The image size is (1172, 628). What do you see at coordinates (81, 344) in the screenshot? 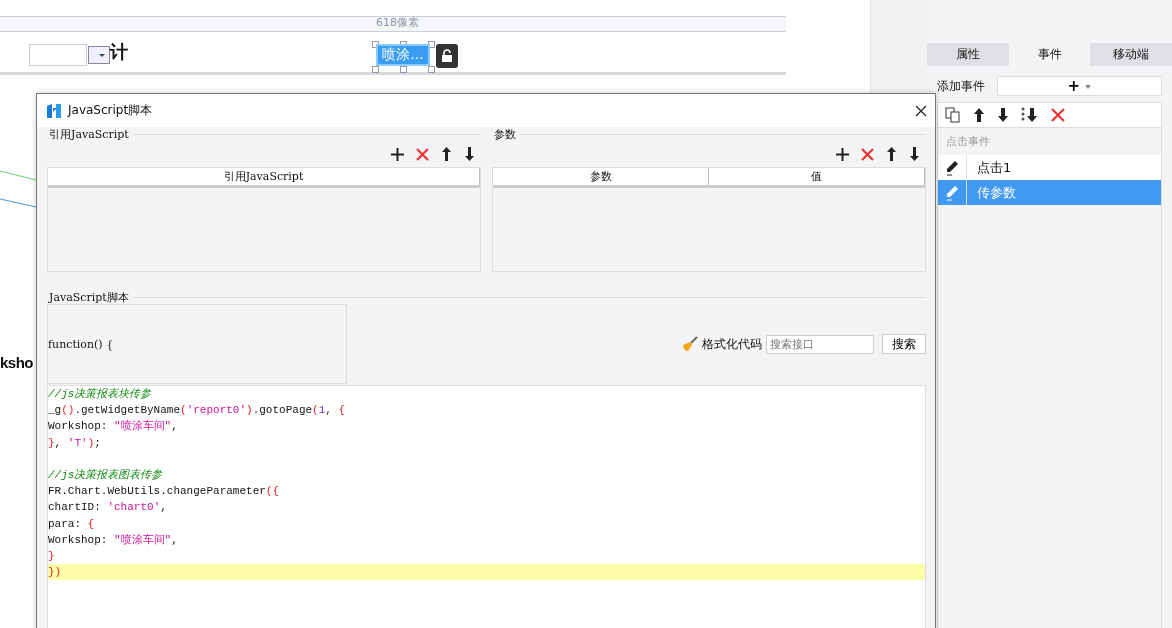
I see `function-signature: function() {` at bounding box center [81, 344].